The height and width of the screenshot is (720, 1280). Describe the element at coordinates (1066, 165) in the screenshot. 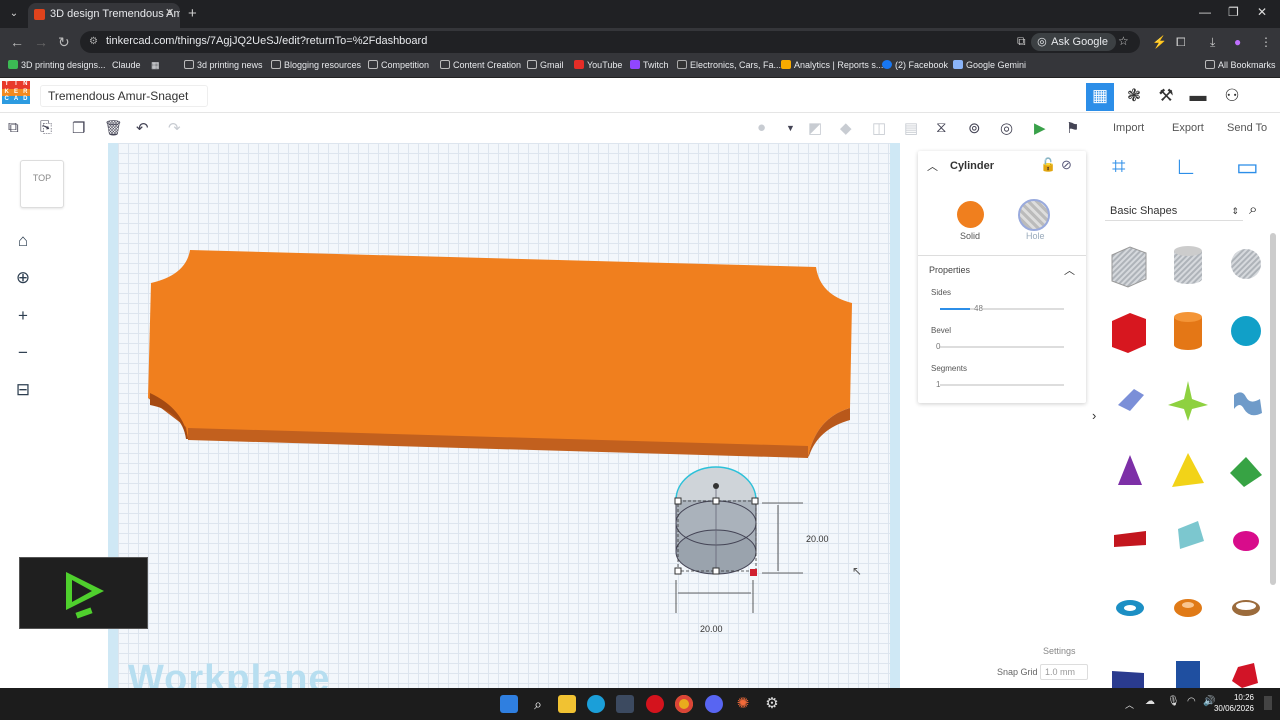

I see `hide-bulb-icon: ⊘` at that location.